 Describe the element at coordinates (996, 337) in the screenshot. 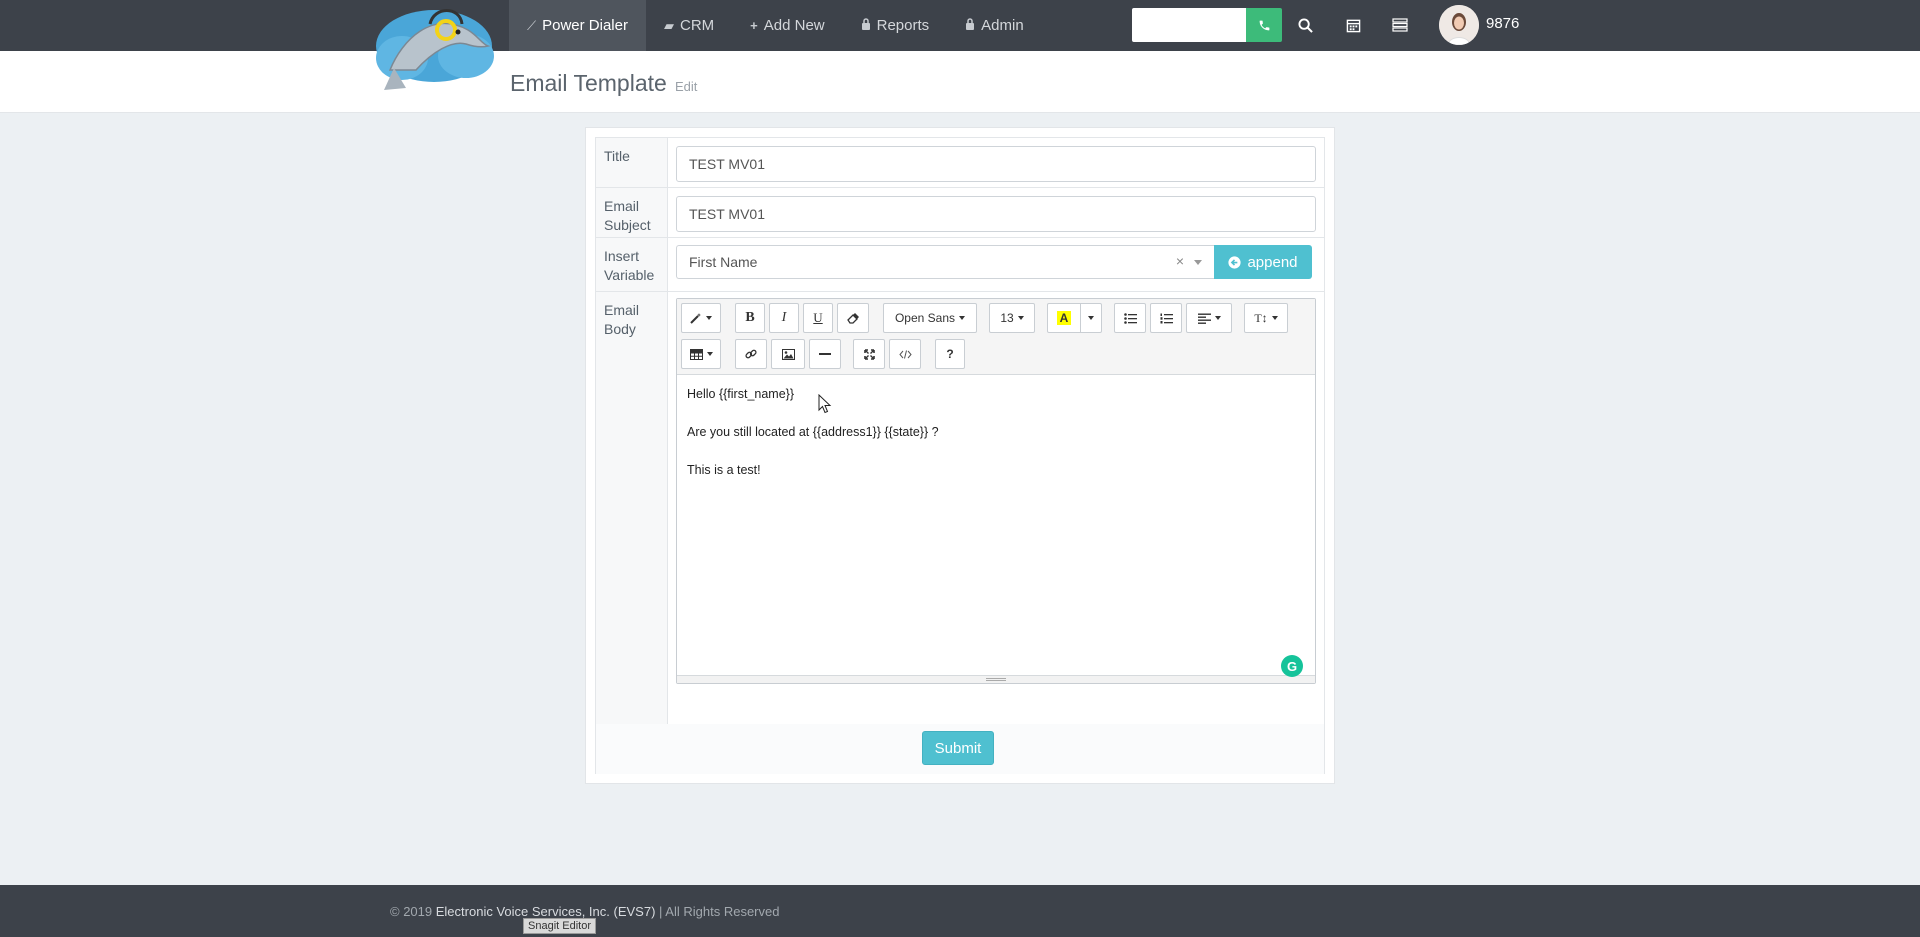

I see `editor-toolbar: B I U Open Sans 13 A T↕ ?` at that location.